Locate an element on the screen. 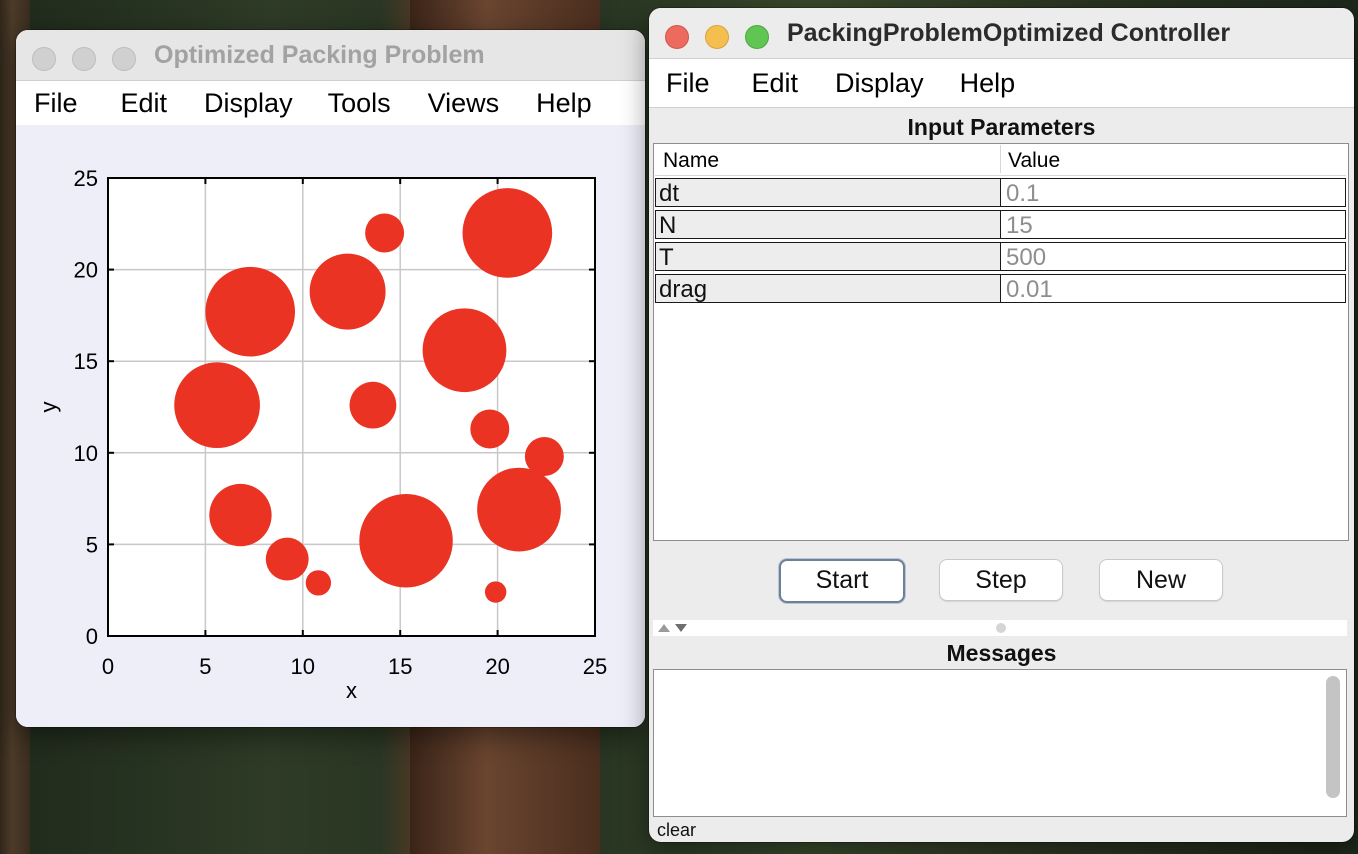 This screenshot has width=1358, height=854. param-value-input: 0.01 is located at coordinates (1173, 288).